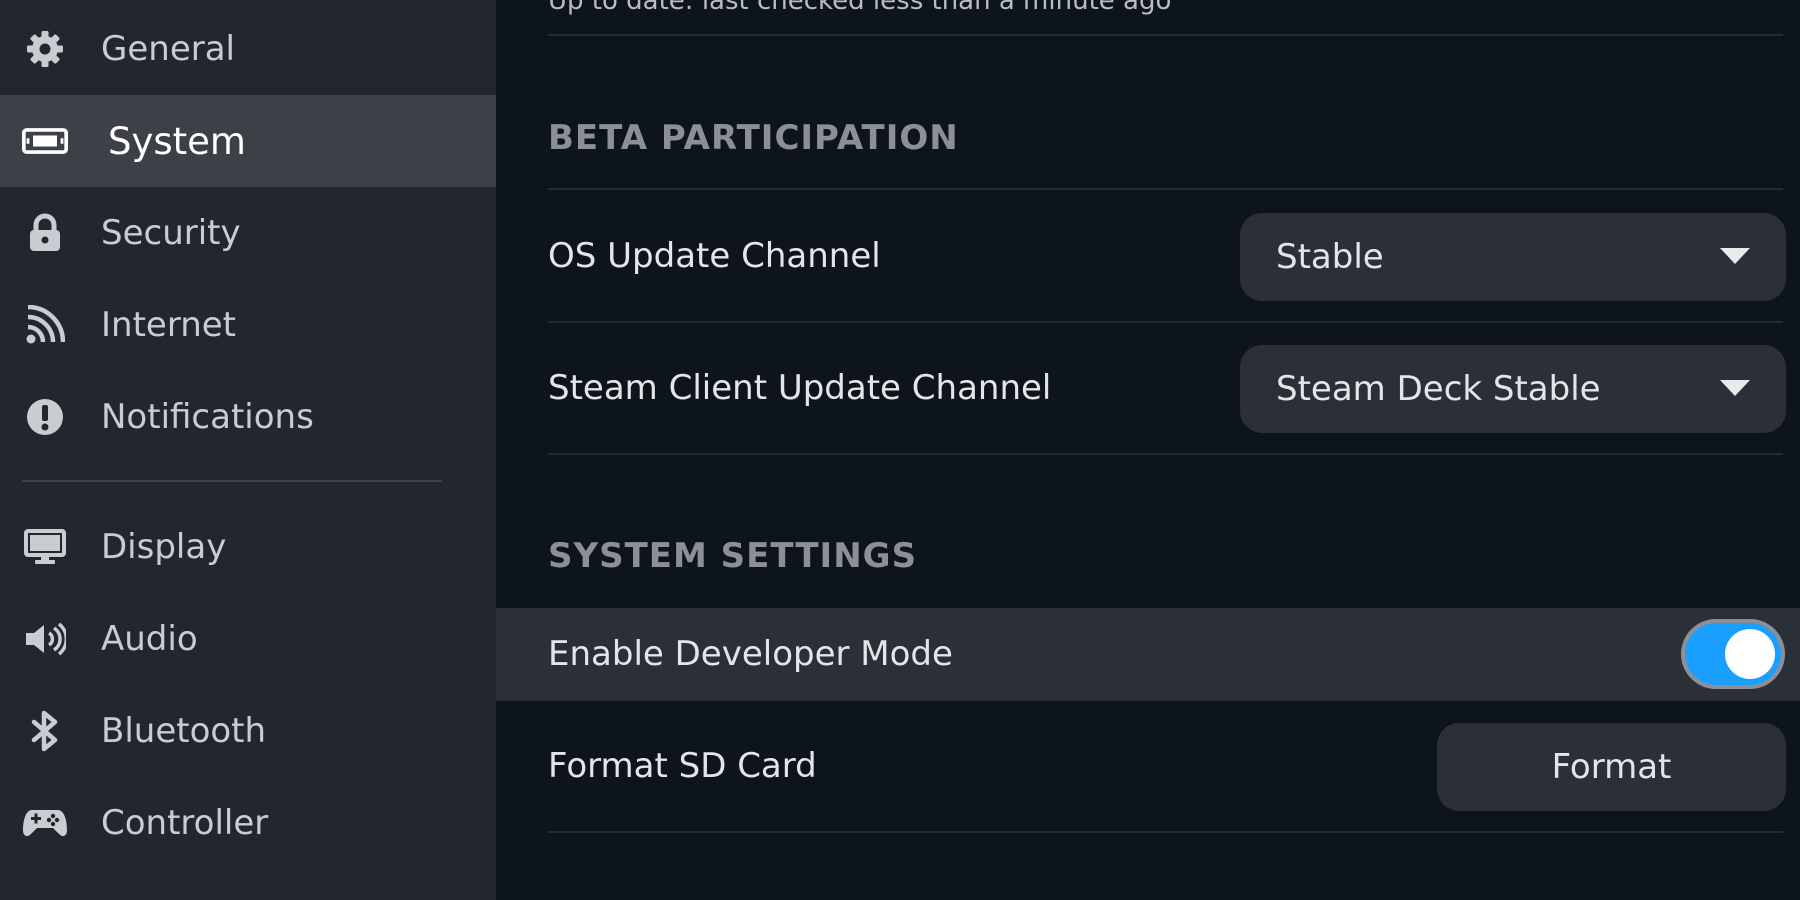  Describe the element at coordinates (171, 233) in the screenshot. I see `sidebar-item-label: Security` at that location.